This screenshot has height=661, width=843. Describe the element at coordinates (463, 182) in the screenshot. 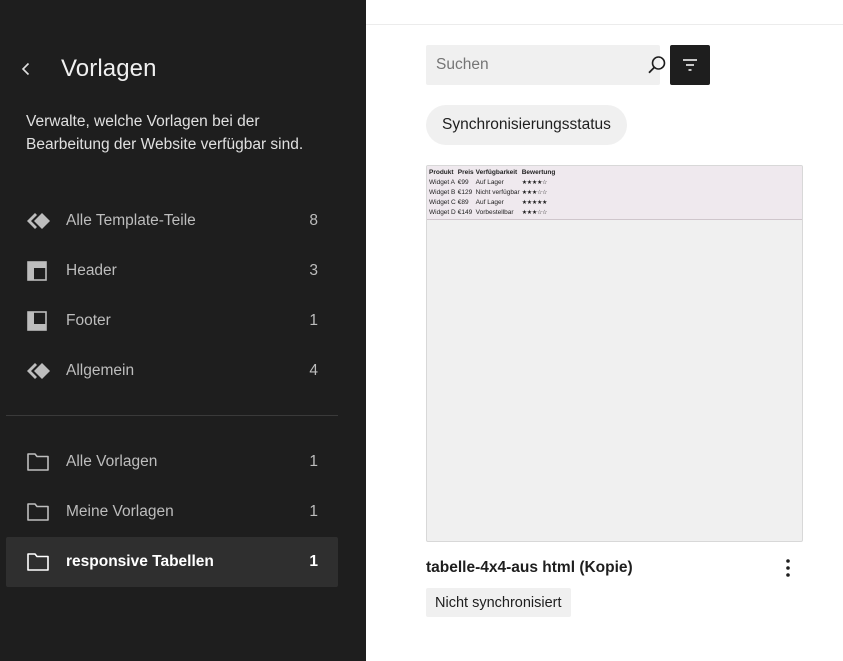

I see `preview-cell: €99` at that location.